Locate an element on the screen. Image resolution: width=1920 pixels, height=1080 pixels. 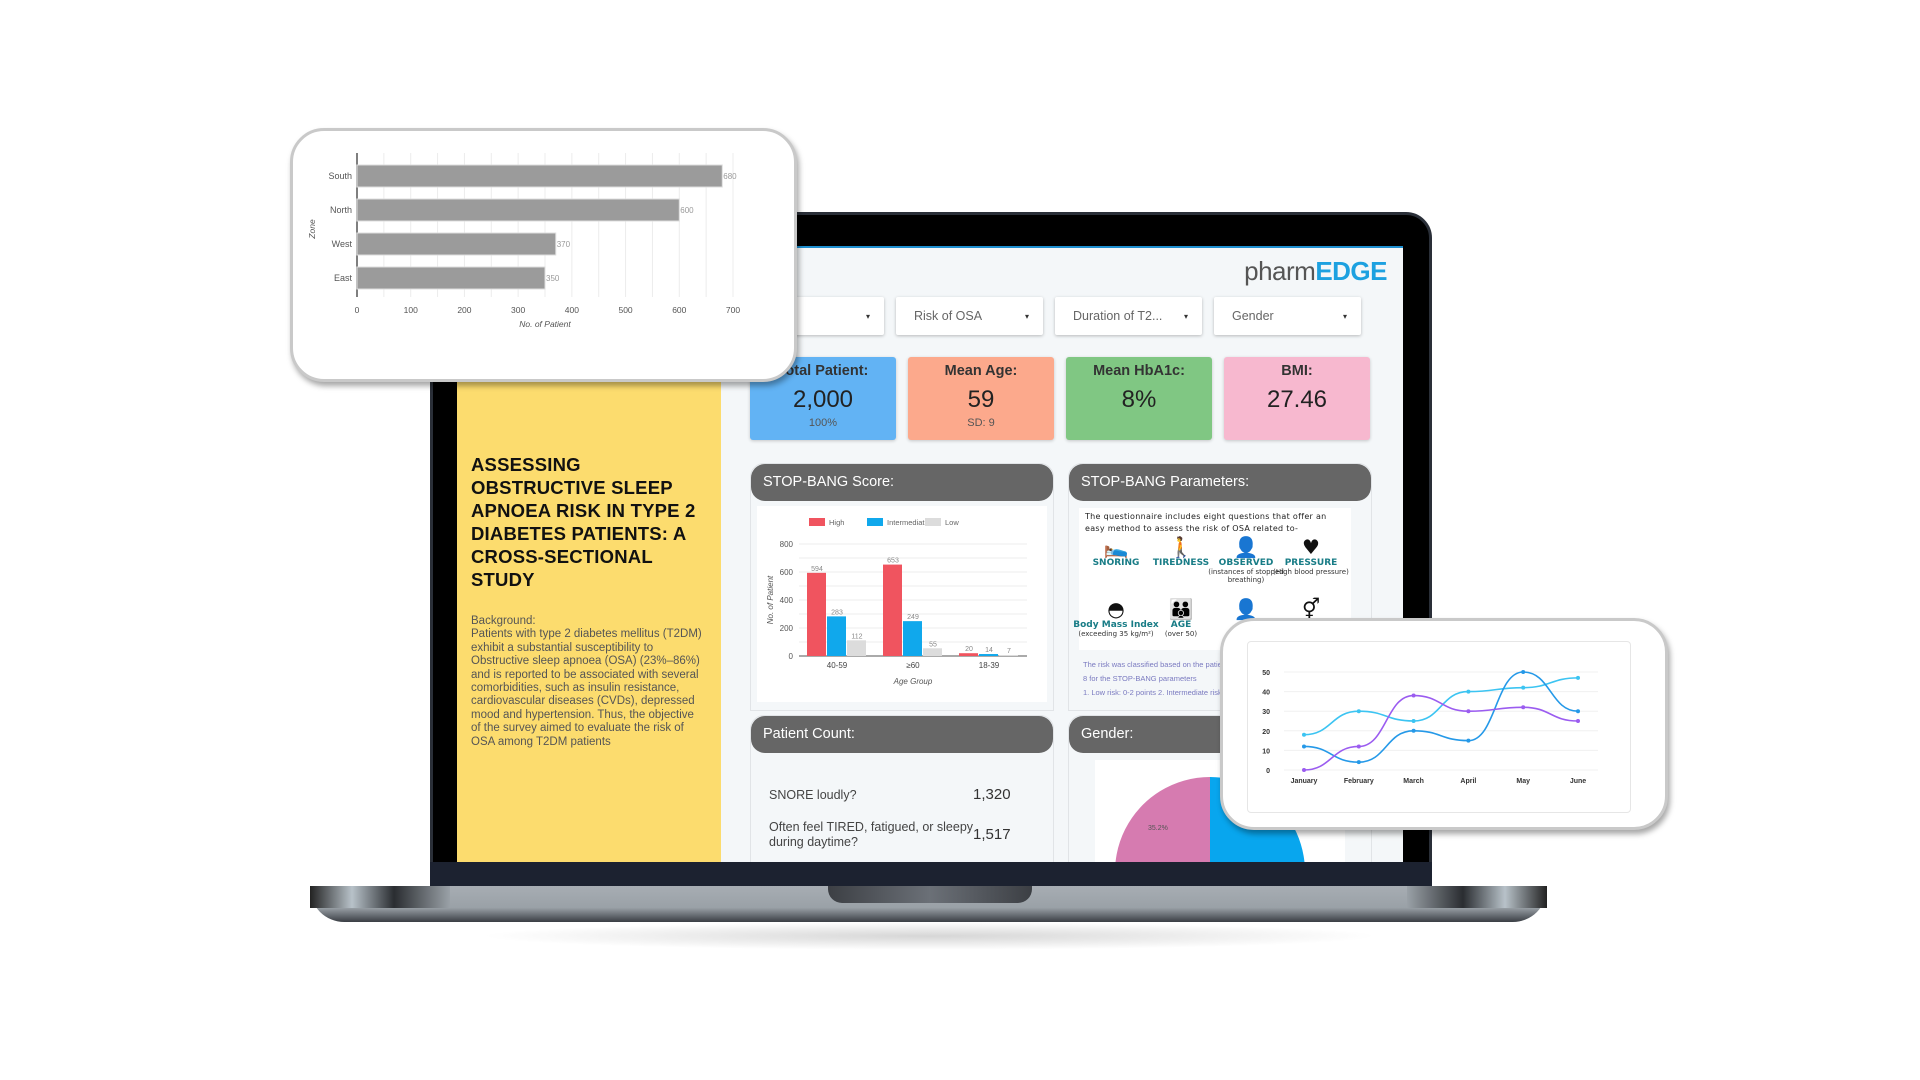
x-tick-label: 700 is located at coordinates (733, 310).